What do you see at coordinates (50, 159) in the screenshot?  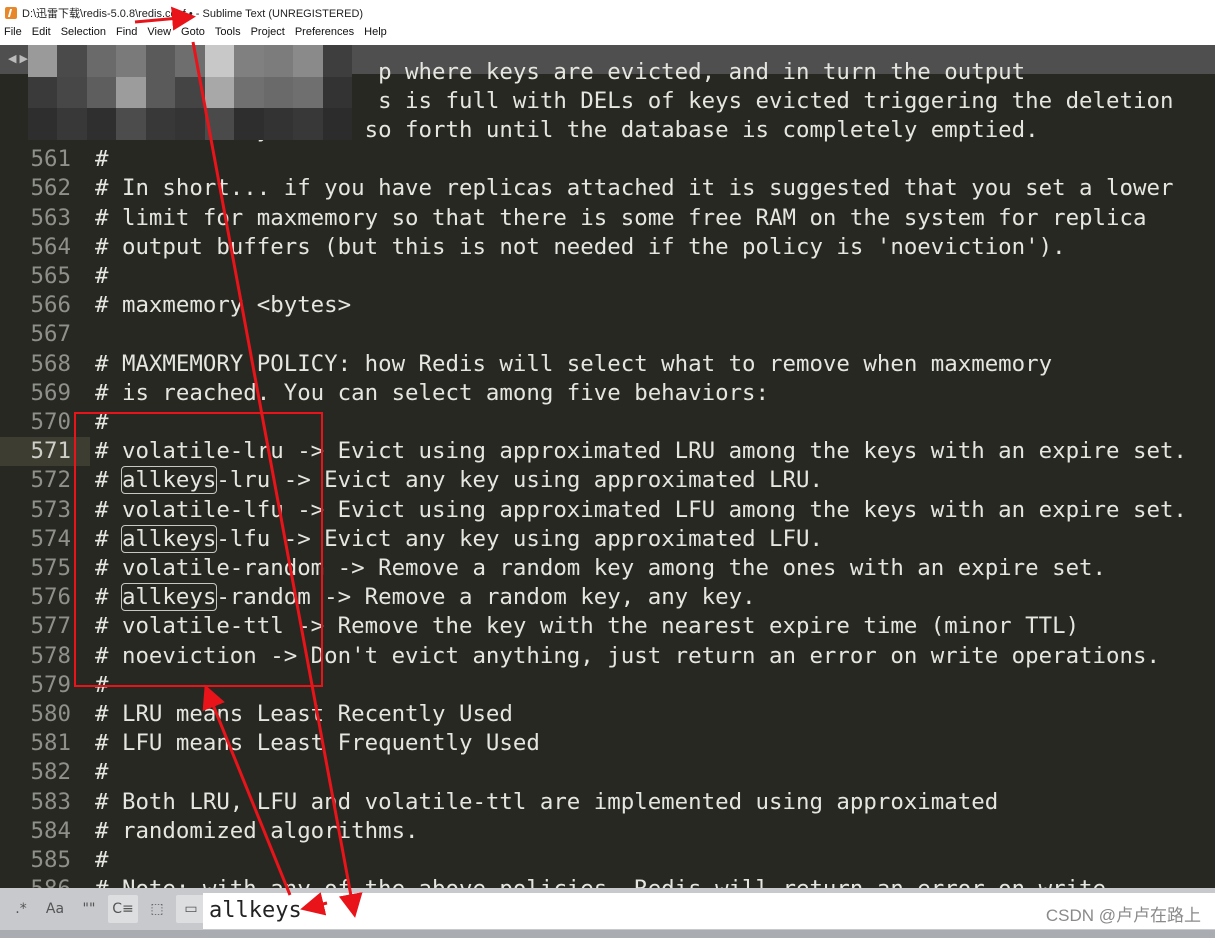 I see `line-number: 561` at bounding box center [50, 159].